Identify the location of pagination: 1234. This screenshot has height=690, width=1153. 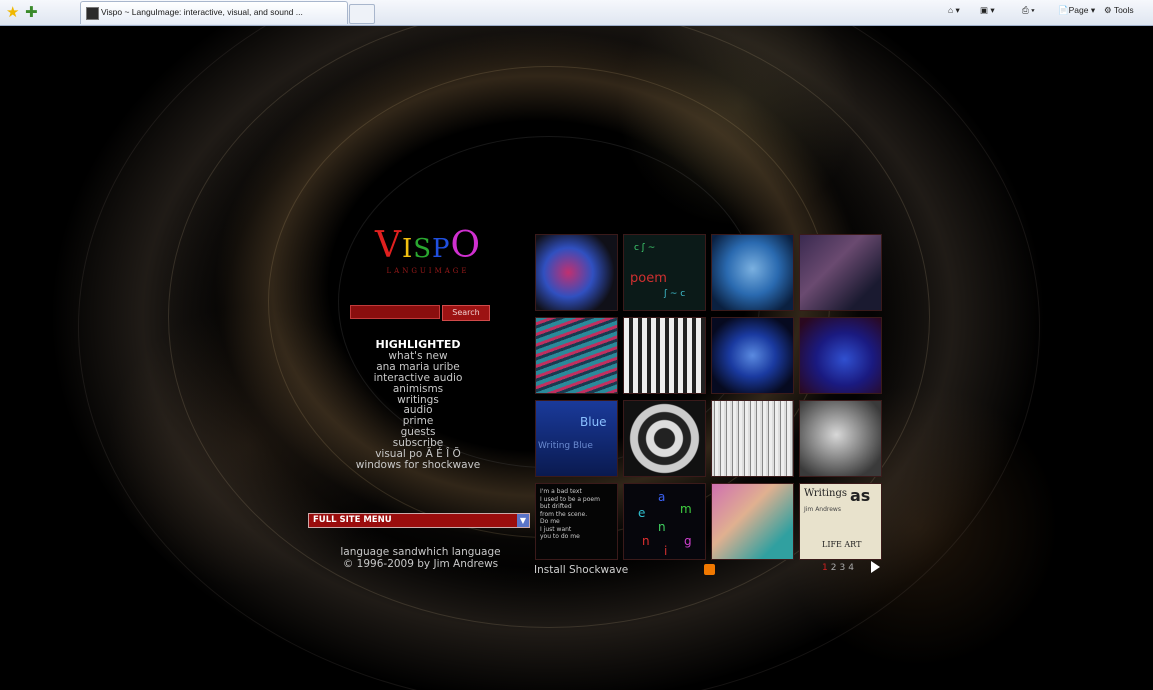
(839, 568).